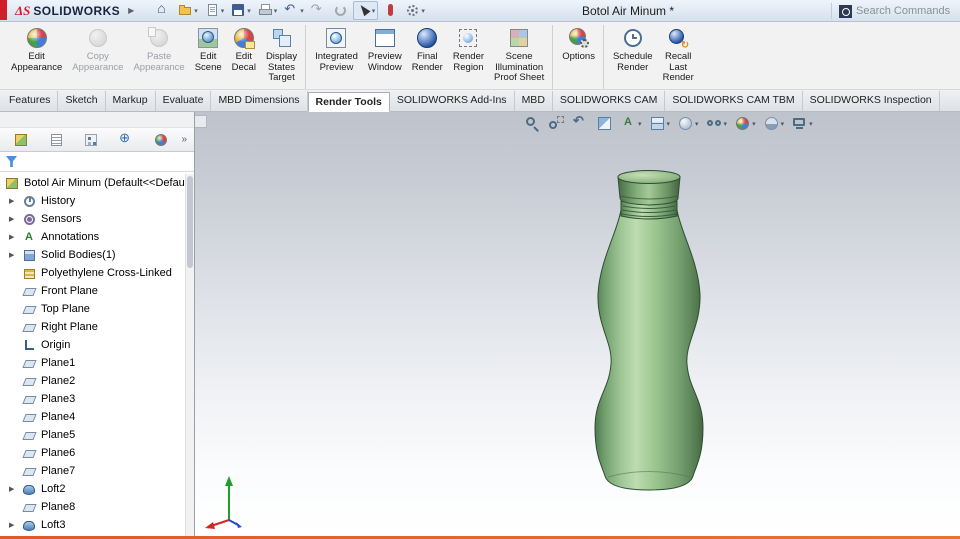 This screenshot has height=539, width=960. Describe the element at coordinates (97, 273) in the screenshot. I see `tree-item: ▶ Polyethylene Cross-Linked` at that location.